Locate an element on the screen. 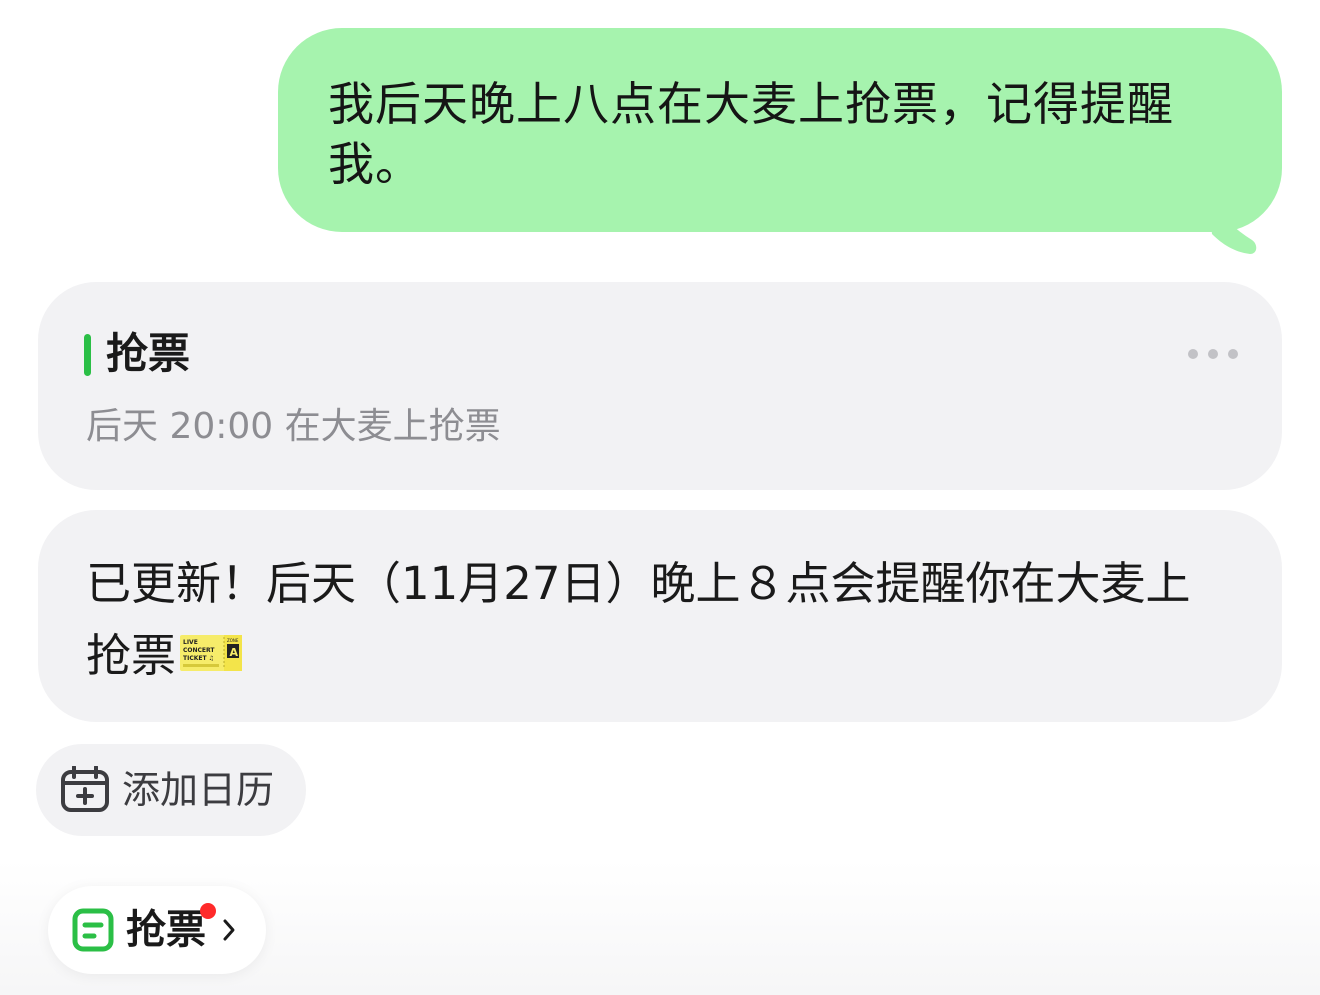 The height and width of the screenshot is (995, 1320). svg-text: LIVE is located at coordinates (190, 642).